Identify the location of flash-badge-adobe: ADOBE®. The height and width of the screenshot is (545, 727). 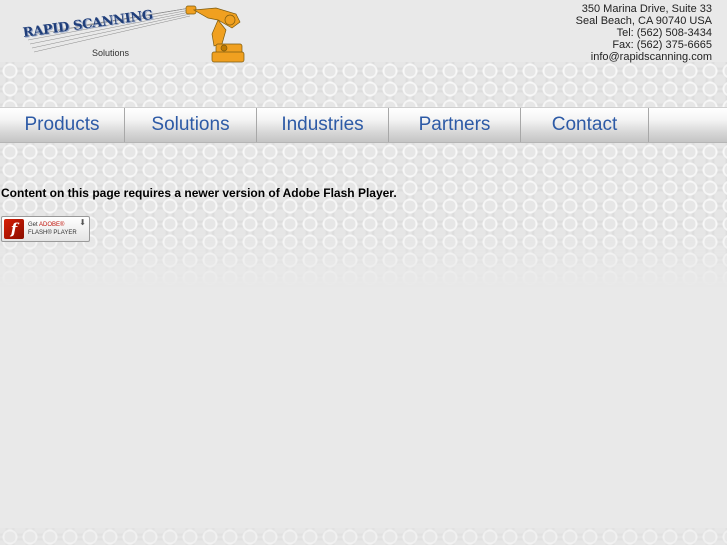
(52, 225).